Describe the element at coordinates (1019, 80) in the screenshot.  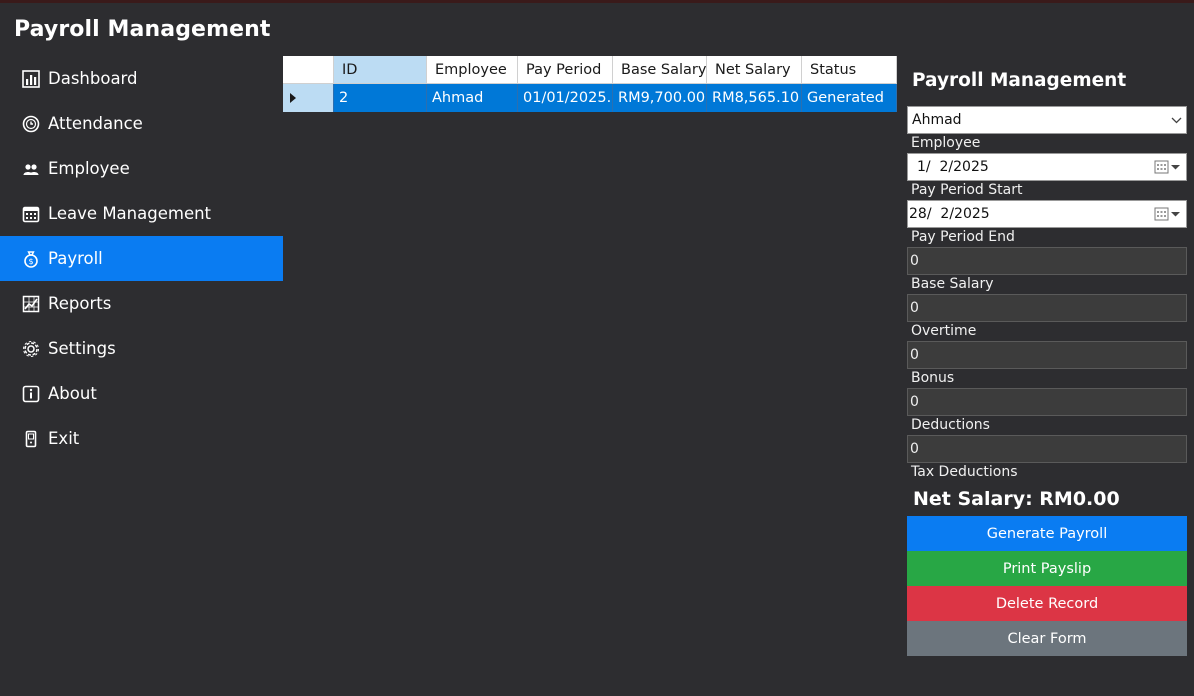
I see `form-title: Payroll Management` at that location.